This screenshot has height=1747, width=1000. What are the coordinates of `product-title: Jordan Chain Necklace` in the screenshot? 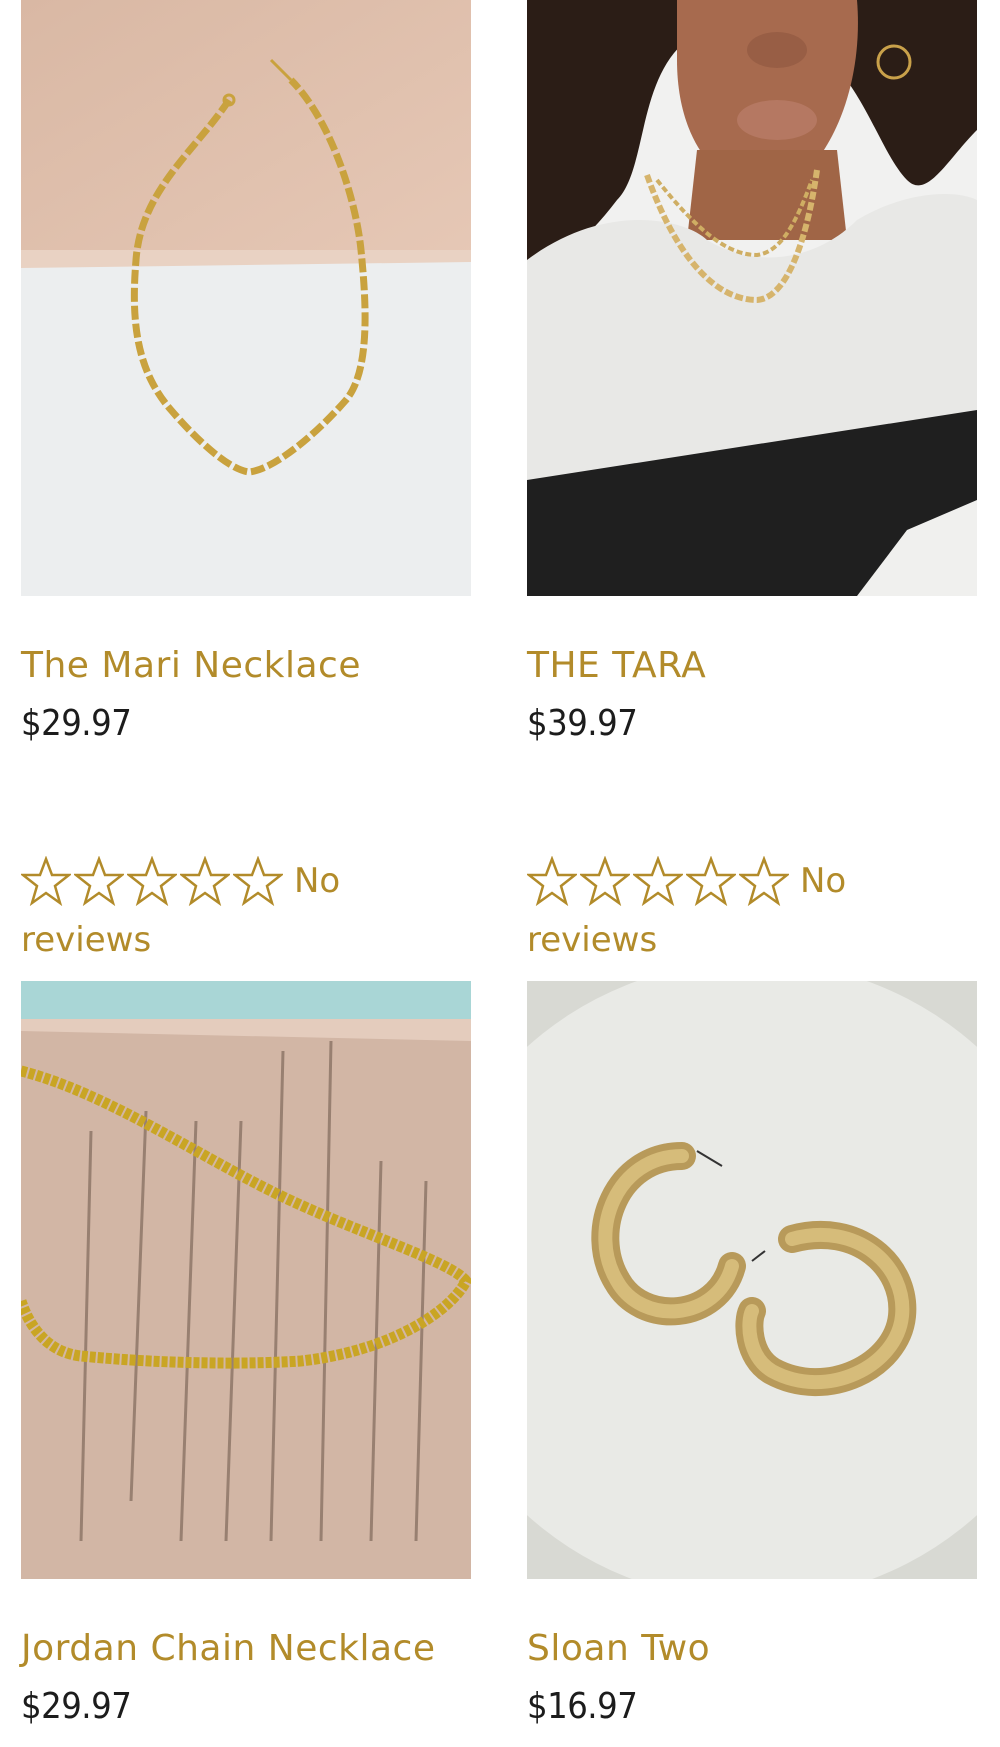 It's located at (246, 1649).